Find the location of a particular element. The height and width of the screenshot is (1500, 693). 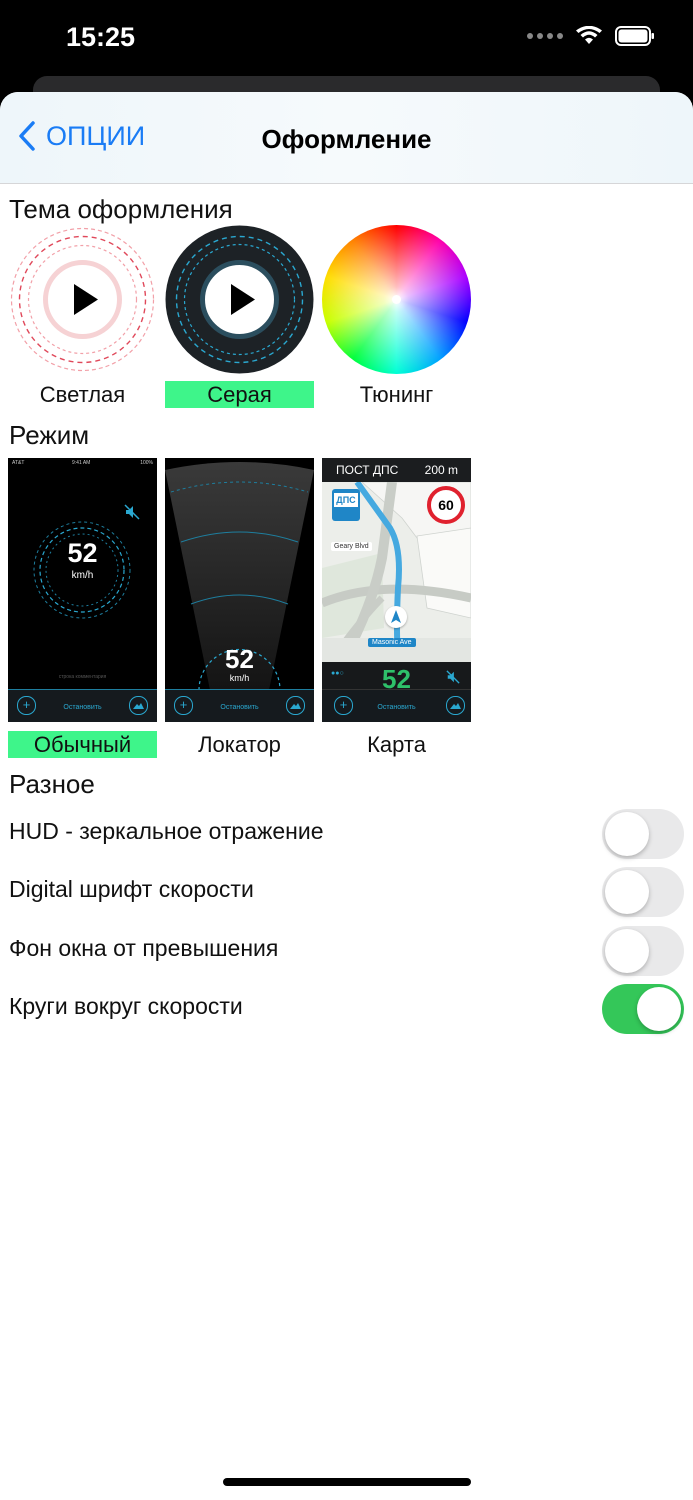

setting-row-overspeed-background: Фон окна от превышения is located at coordinates (346, 950).